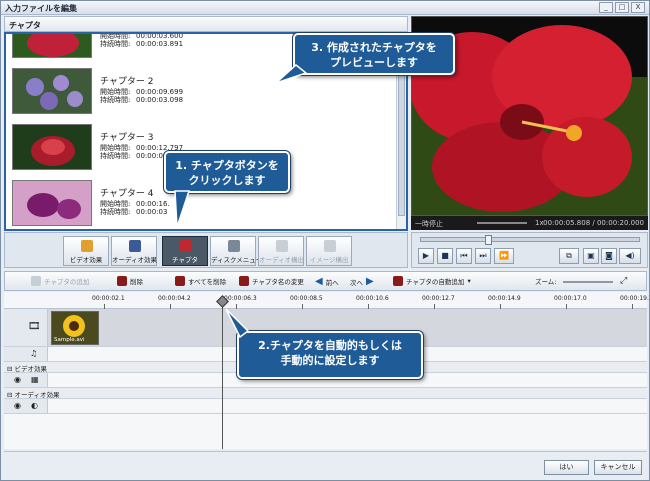  Describe the element at coordinates (606, 7) in the screenshot. I see `minimize-button: _` at that location.